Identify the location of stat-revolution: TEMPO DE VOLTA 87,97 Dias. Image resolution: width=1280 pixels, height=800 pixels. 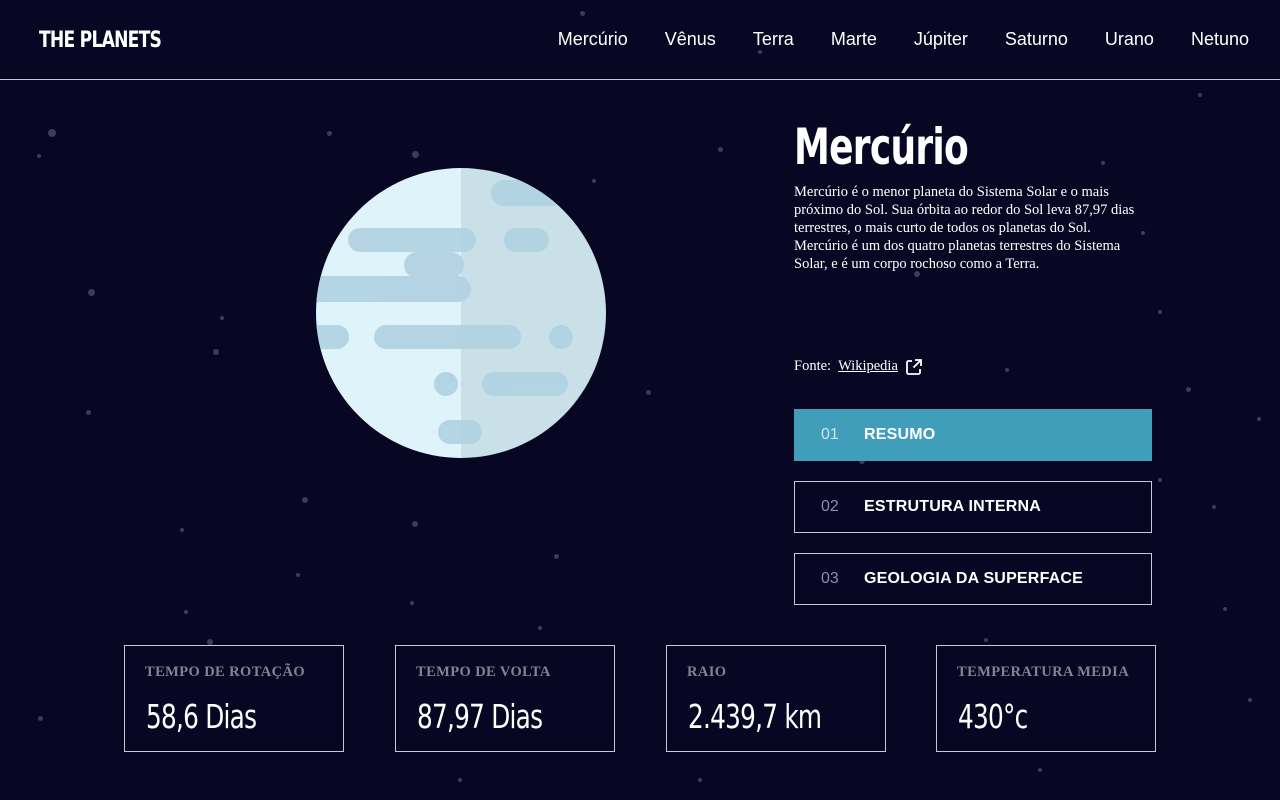
(505, 698).